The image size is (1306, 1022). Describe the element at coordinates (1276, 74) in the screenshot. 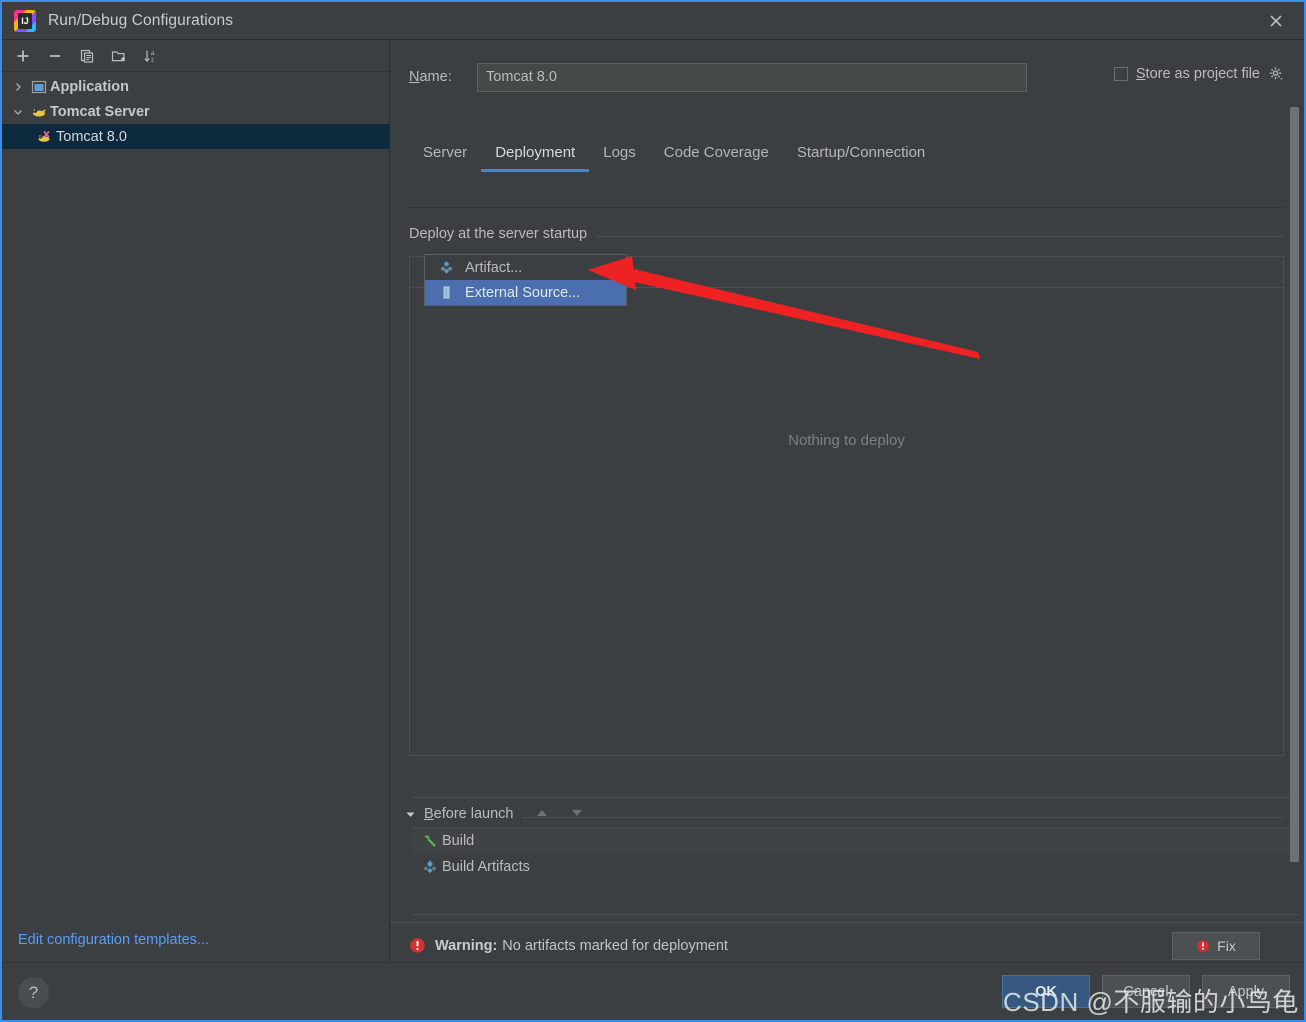

I see `gear-icon` at that location.